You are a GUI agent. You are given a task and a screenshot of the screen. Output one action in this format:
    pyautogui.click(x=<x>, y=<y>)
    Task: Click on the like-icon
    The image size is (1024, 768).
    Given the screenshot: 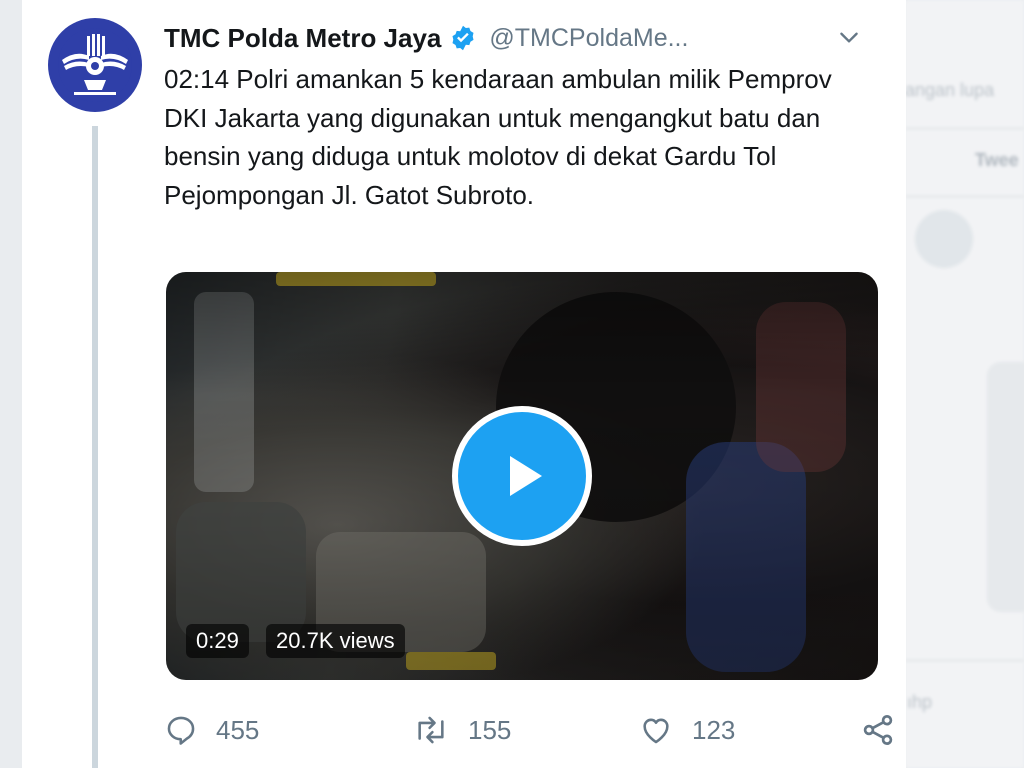 What is the action you would take?
    pyautogui.click(x=656, y=731)
    